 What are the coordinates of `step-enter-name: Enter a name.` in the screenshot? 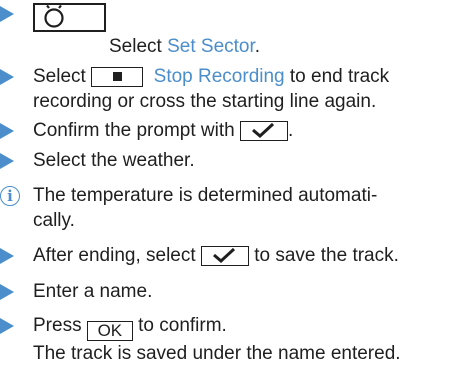 It's located at (228, 292).